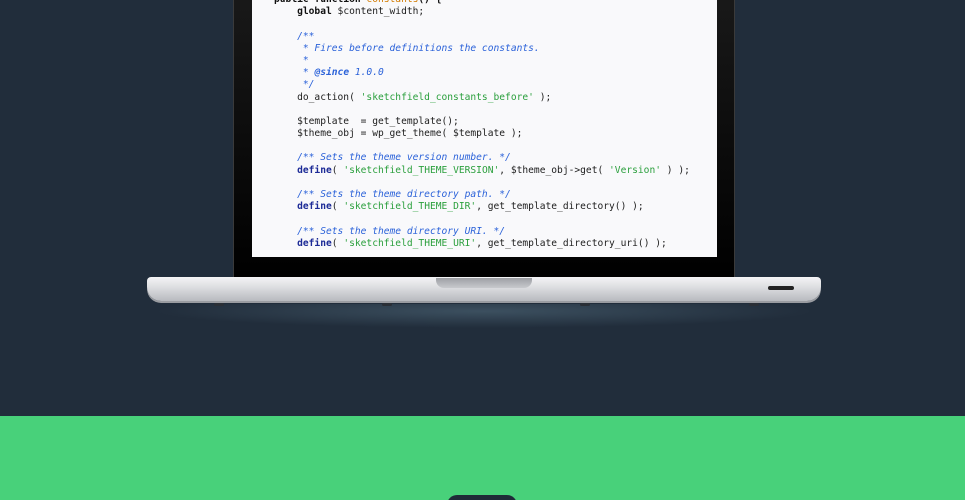  I want to click on code-token: );, so click(542, 97).